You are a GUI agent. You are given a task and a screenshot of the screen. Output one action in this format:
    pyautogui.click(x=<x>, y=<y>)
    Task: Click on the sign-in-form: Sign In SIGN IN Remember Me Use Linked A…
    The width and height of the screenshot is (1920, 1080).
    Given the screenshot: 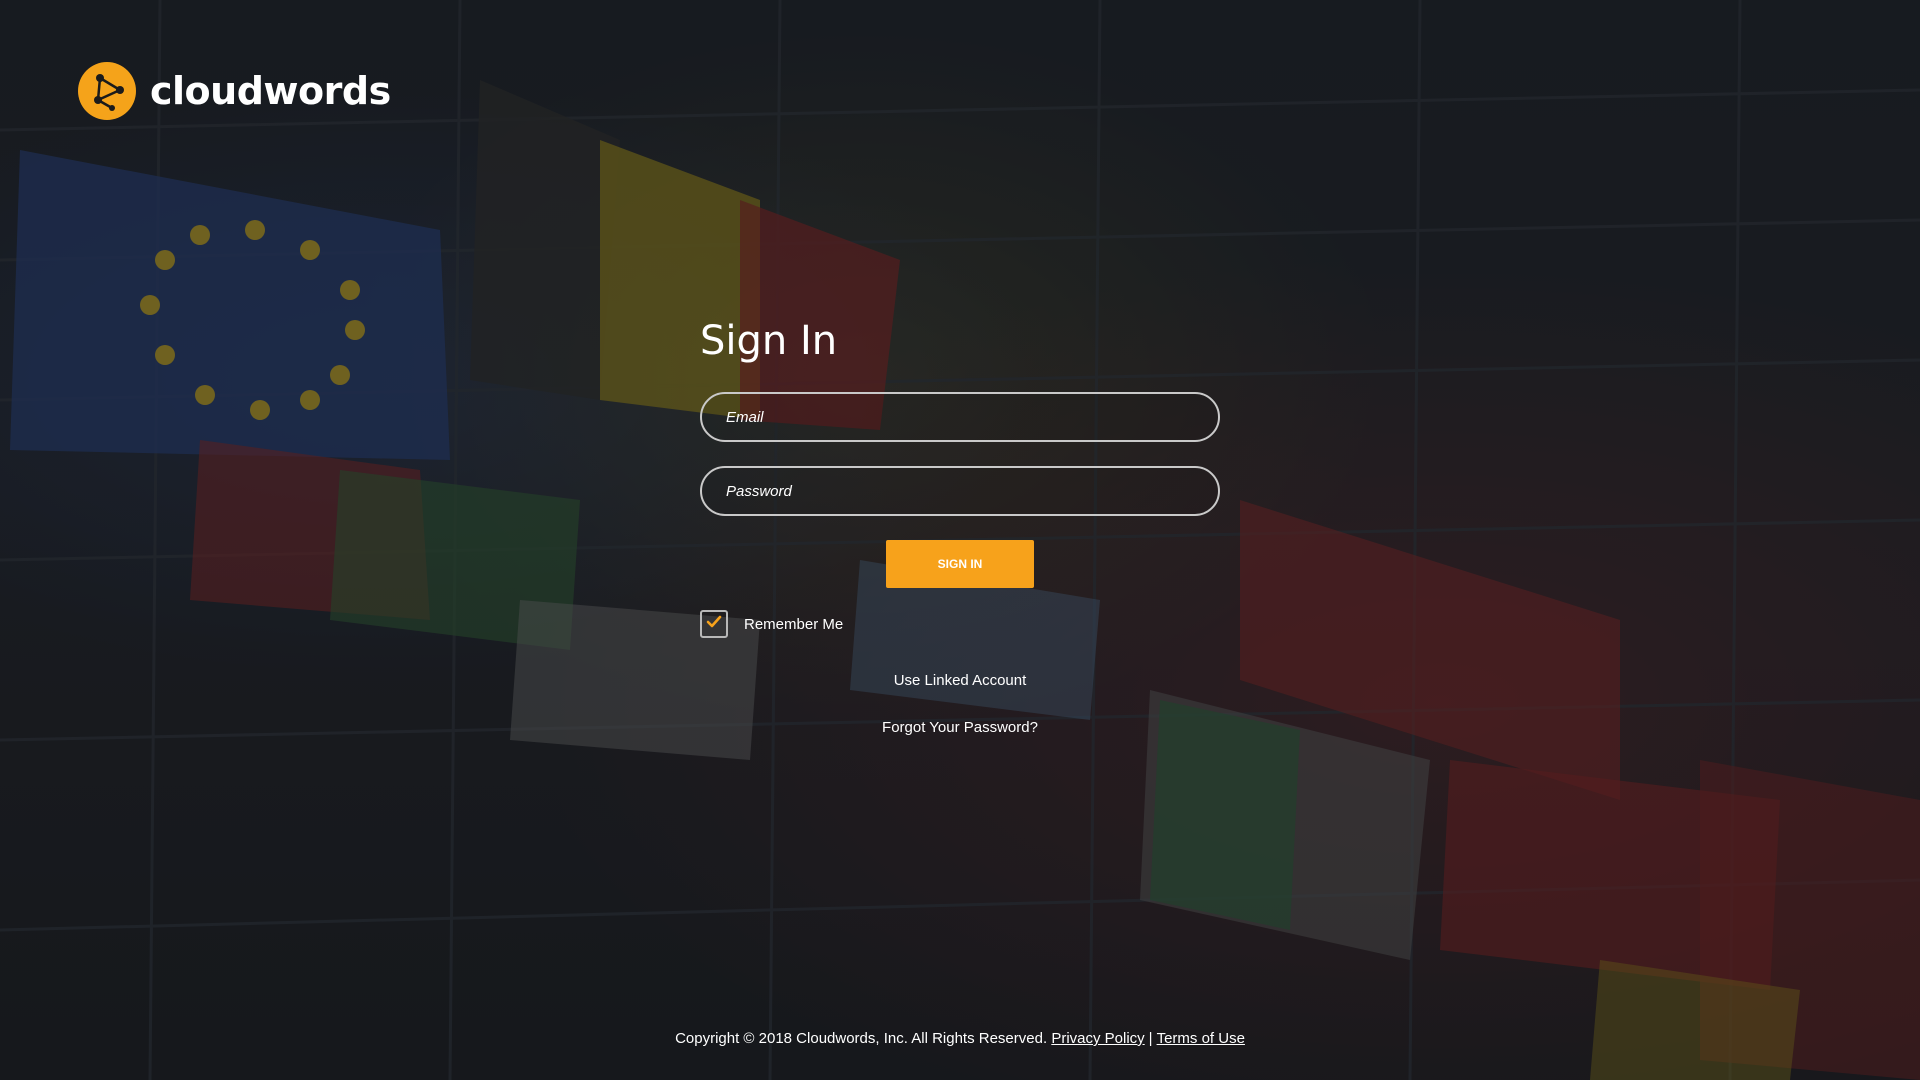 What is the action you would take?
    pyautogui.click(x=960, y=527)
    